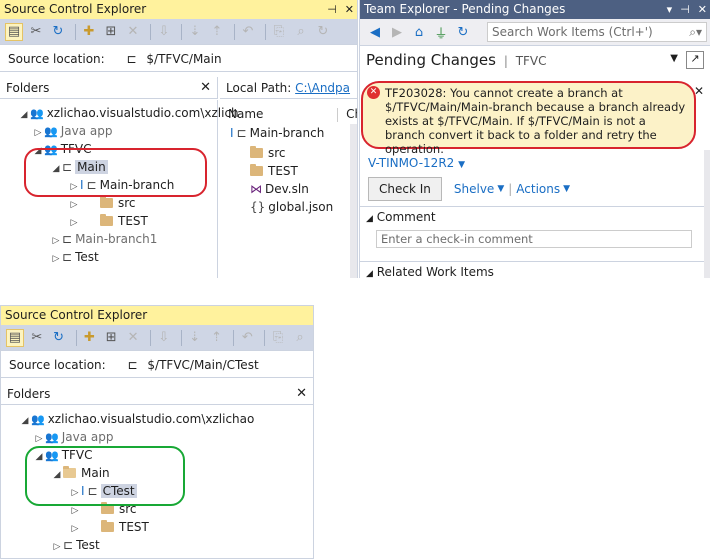  What do you see at coordinates (322, 88) in the screenshot?
I see `local-path-link: C:\Andpa` at bounding box center [322, 88].